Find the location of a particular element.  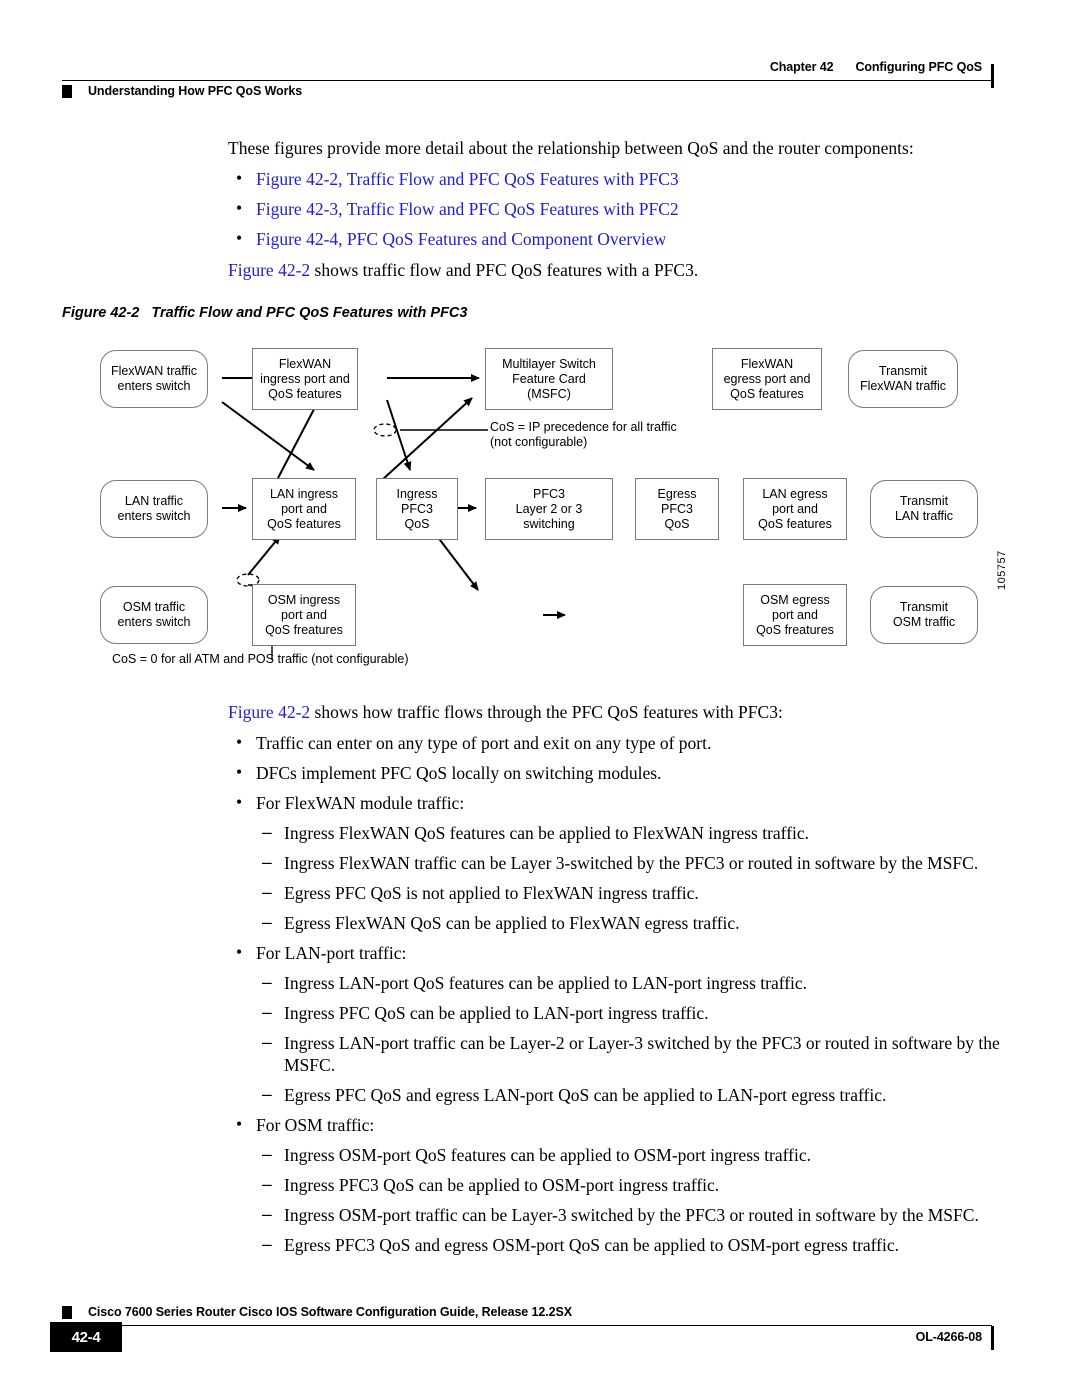

marker-oval-cos-ip-precedence is located at coordinates (385, 430).